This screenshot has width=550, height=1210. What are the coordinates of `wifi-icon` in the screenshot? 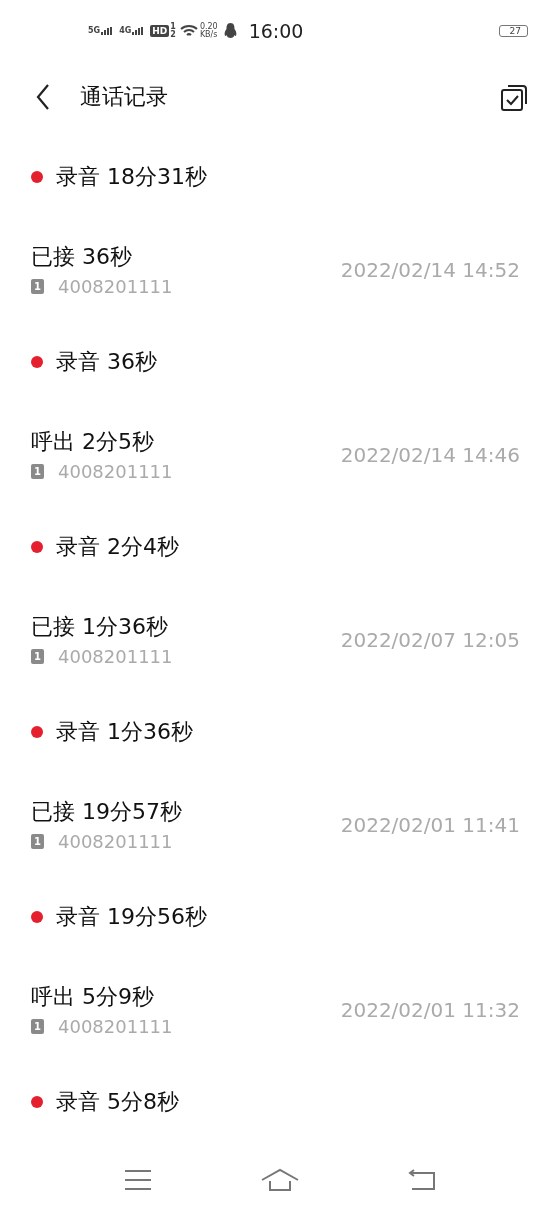 It's located at (188, 31).